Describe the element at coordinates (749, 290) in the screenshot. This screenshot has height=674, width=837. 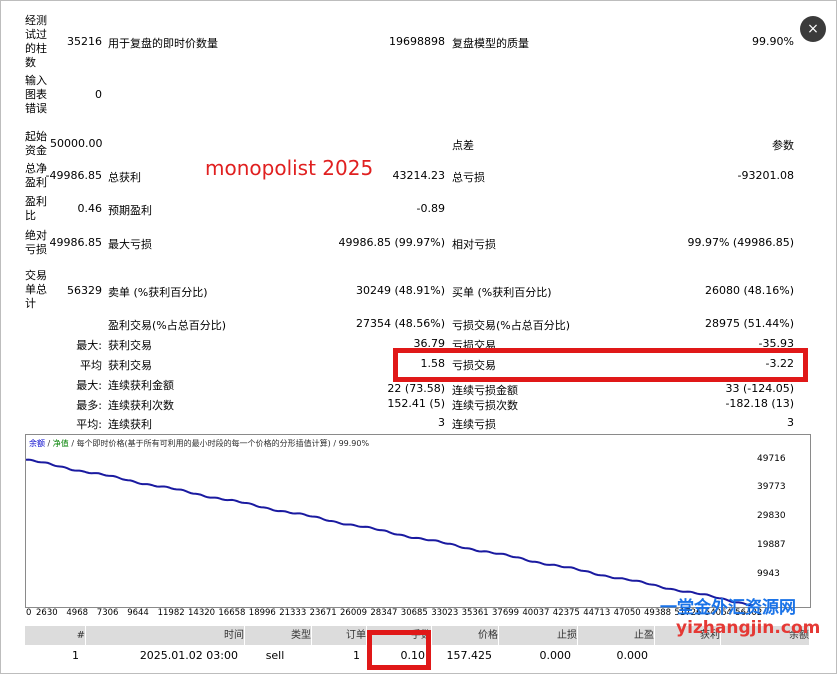
I see `stat-value-long: 26080 (48.16%)` at that location.